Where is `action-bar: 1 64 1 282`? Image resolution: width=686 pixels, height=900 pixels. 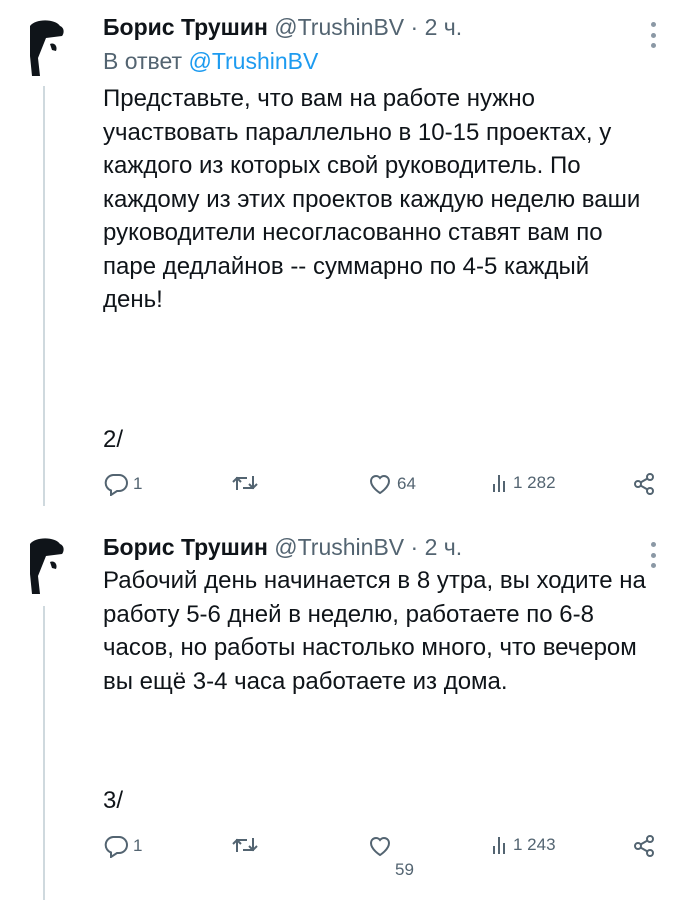
action-bar: 1 64 1 282 is located at coordinates (379, 489).